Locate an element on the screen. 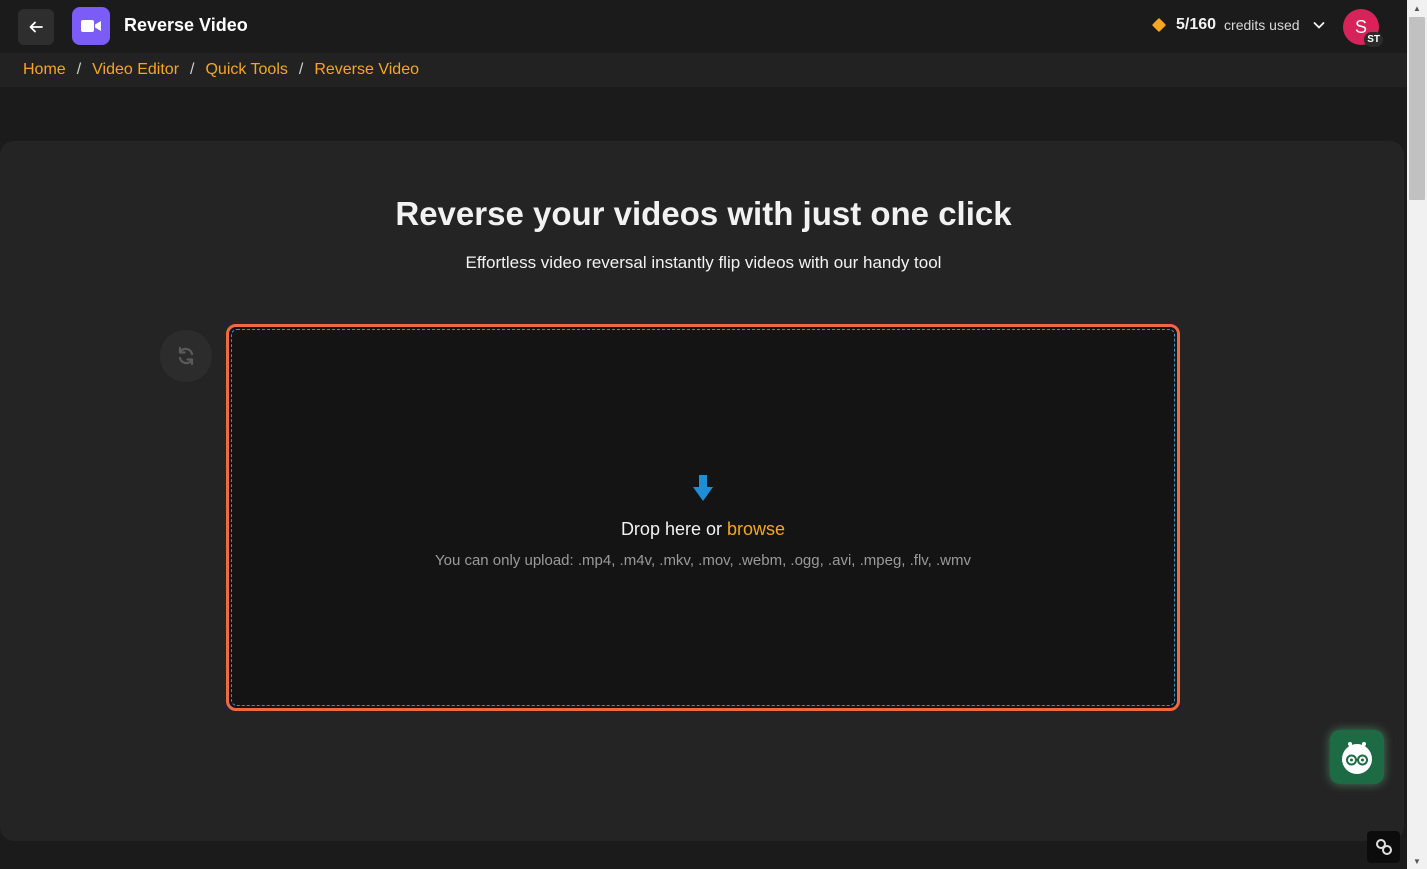 This screenshot has width=1427, height=869. chevron-down-icon is located at coordinates (1318, 25).